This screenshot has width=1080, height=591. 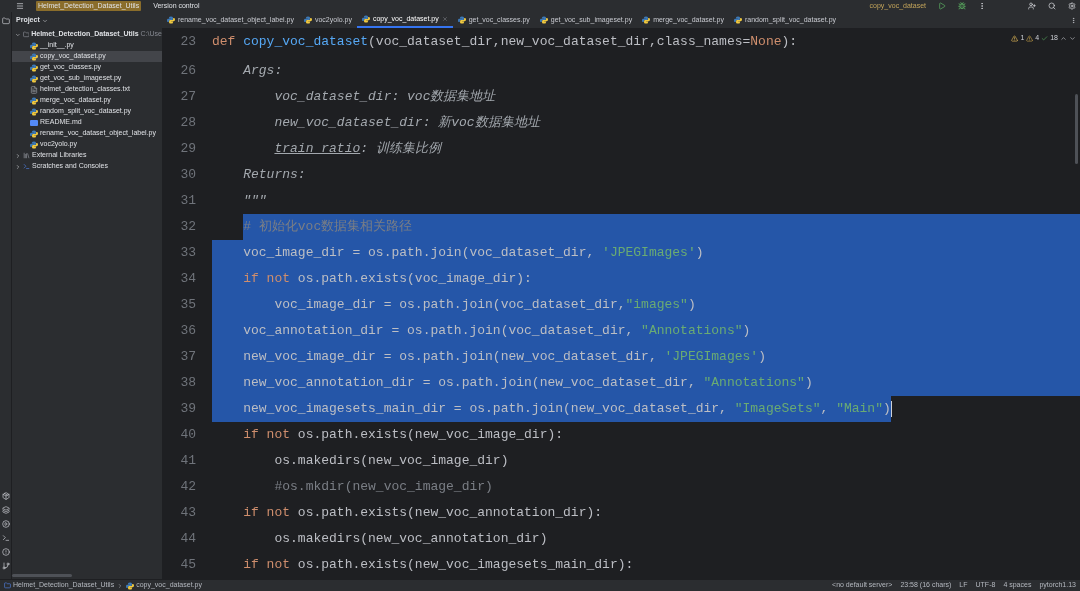 What do you see at coordinates (26, 166) in the screenshot?
I see `console-icon` at bounding box center [26, 166].